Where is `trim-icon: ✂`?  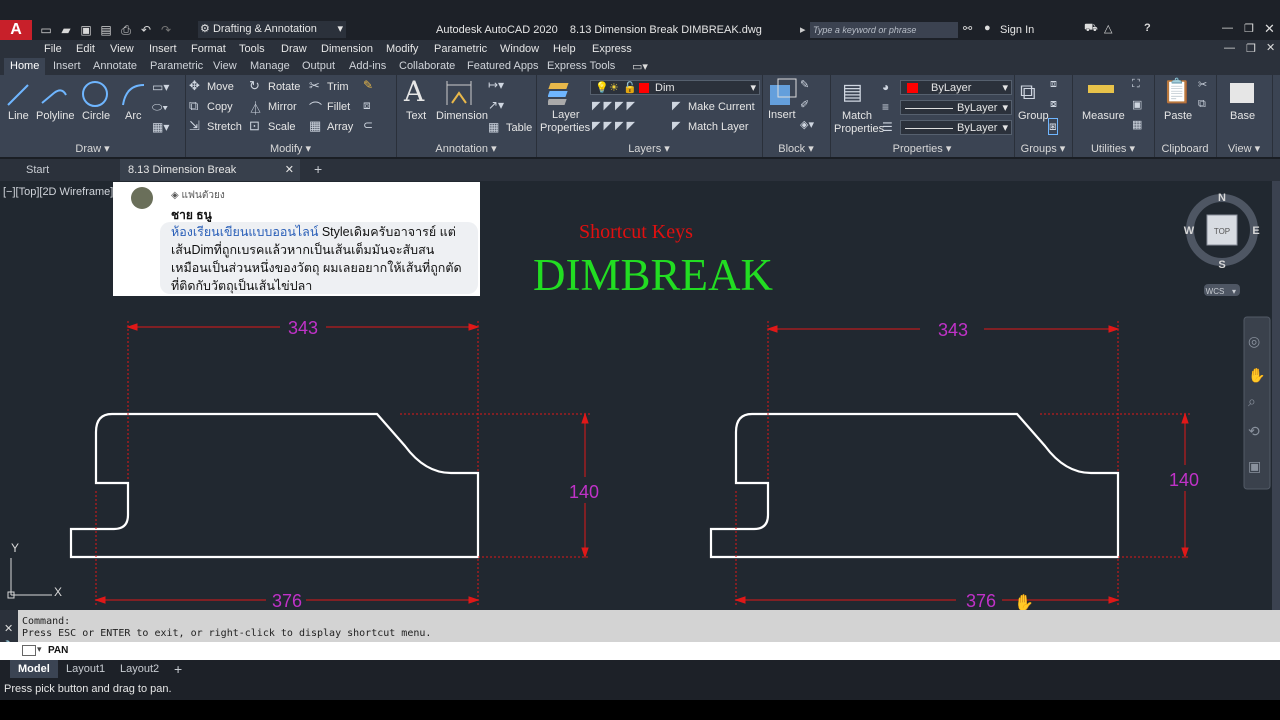 trim-icon: ✂ is located at coordinates (314, 86).